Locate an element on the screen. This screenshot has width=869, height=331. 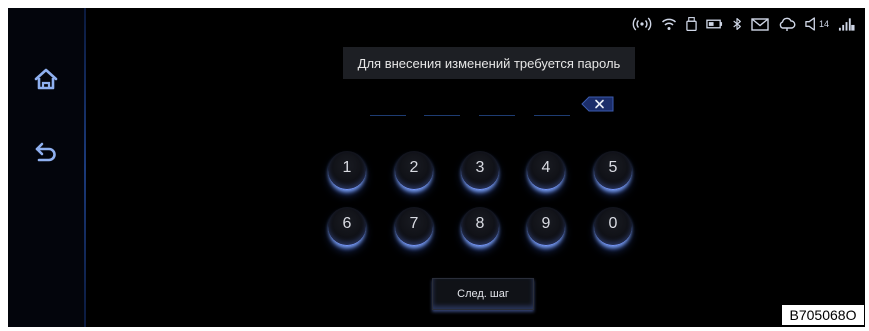
cloud-icon is located at coordinates (787, 24).